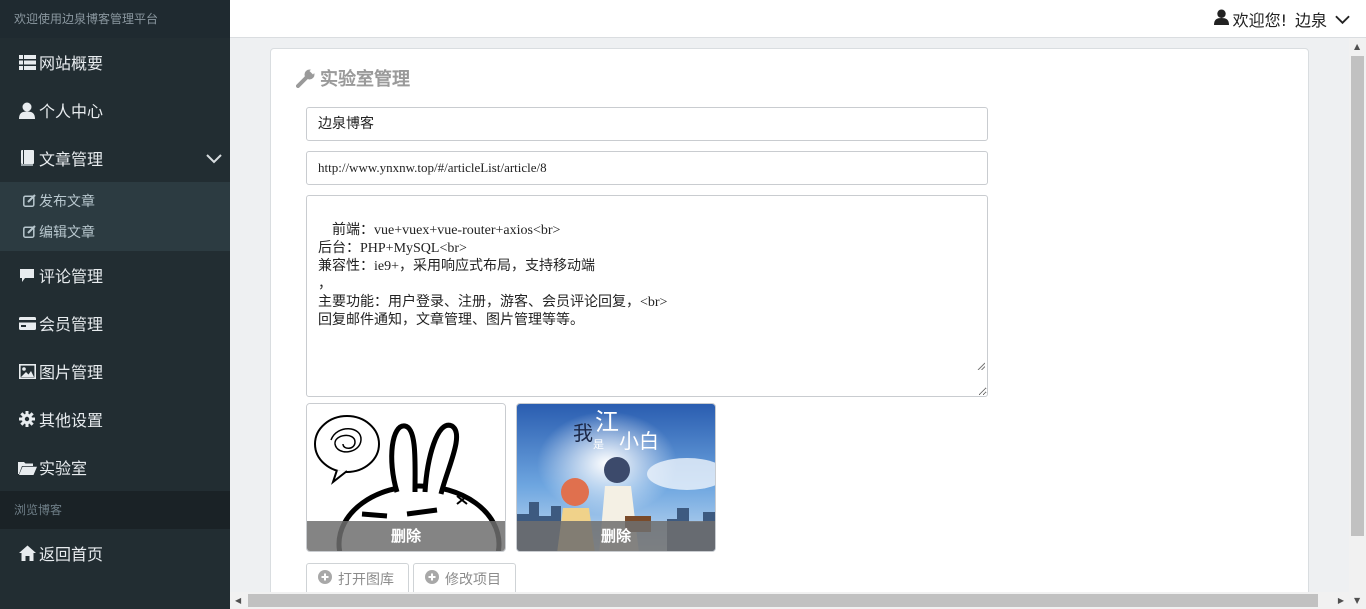 The width and height of the screenshot is (1366, 609). I want to click on comment-icon, so click(27, 275).